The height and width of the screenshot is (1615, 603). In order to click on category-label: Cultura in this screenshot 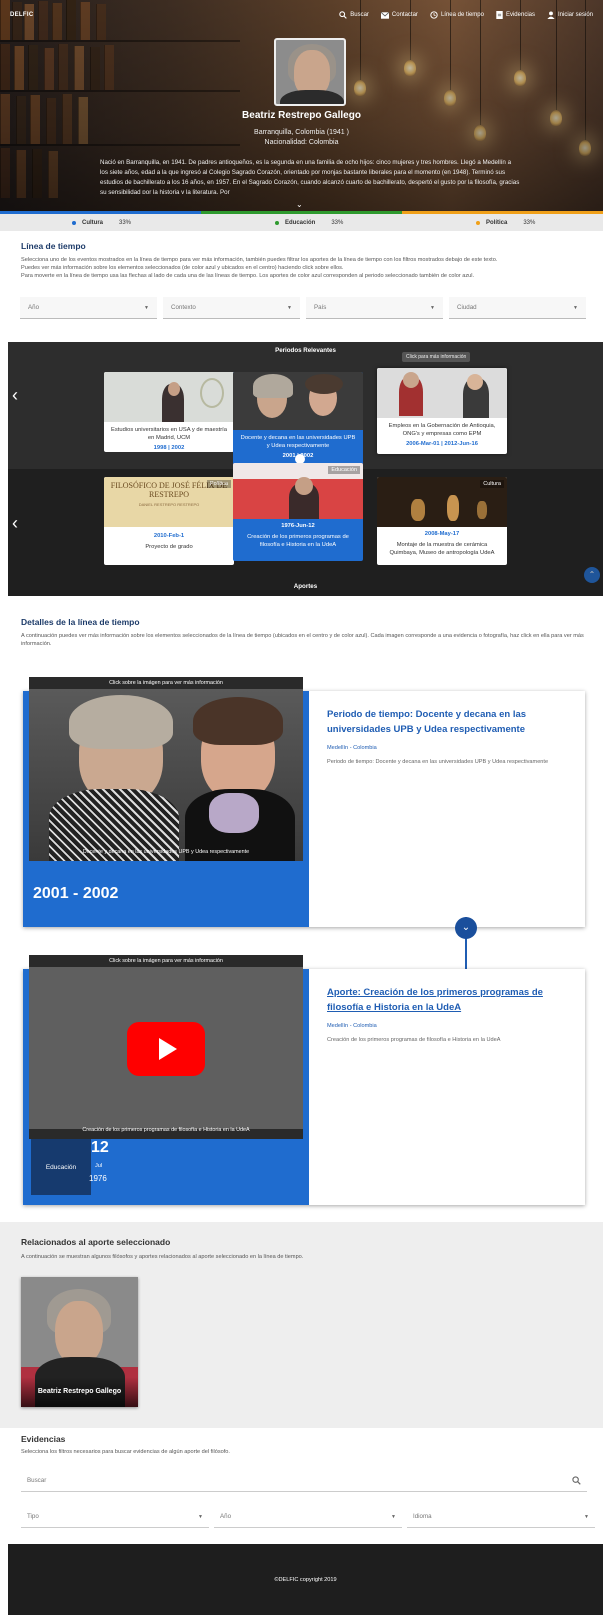, I will do `click(92, 222)`.